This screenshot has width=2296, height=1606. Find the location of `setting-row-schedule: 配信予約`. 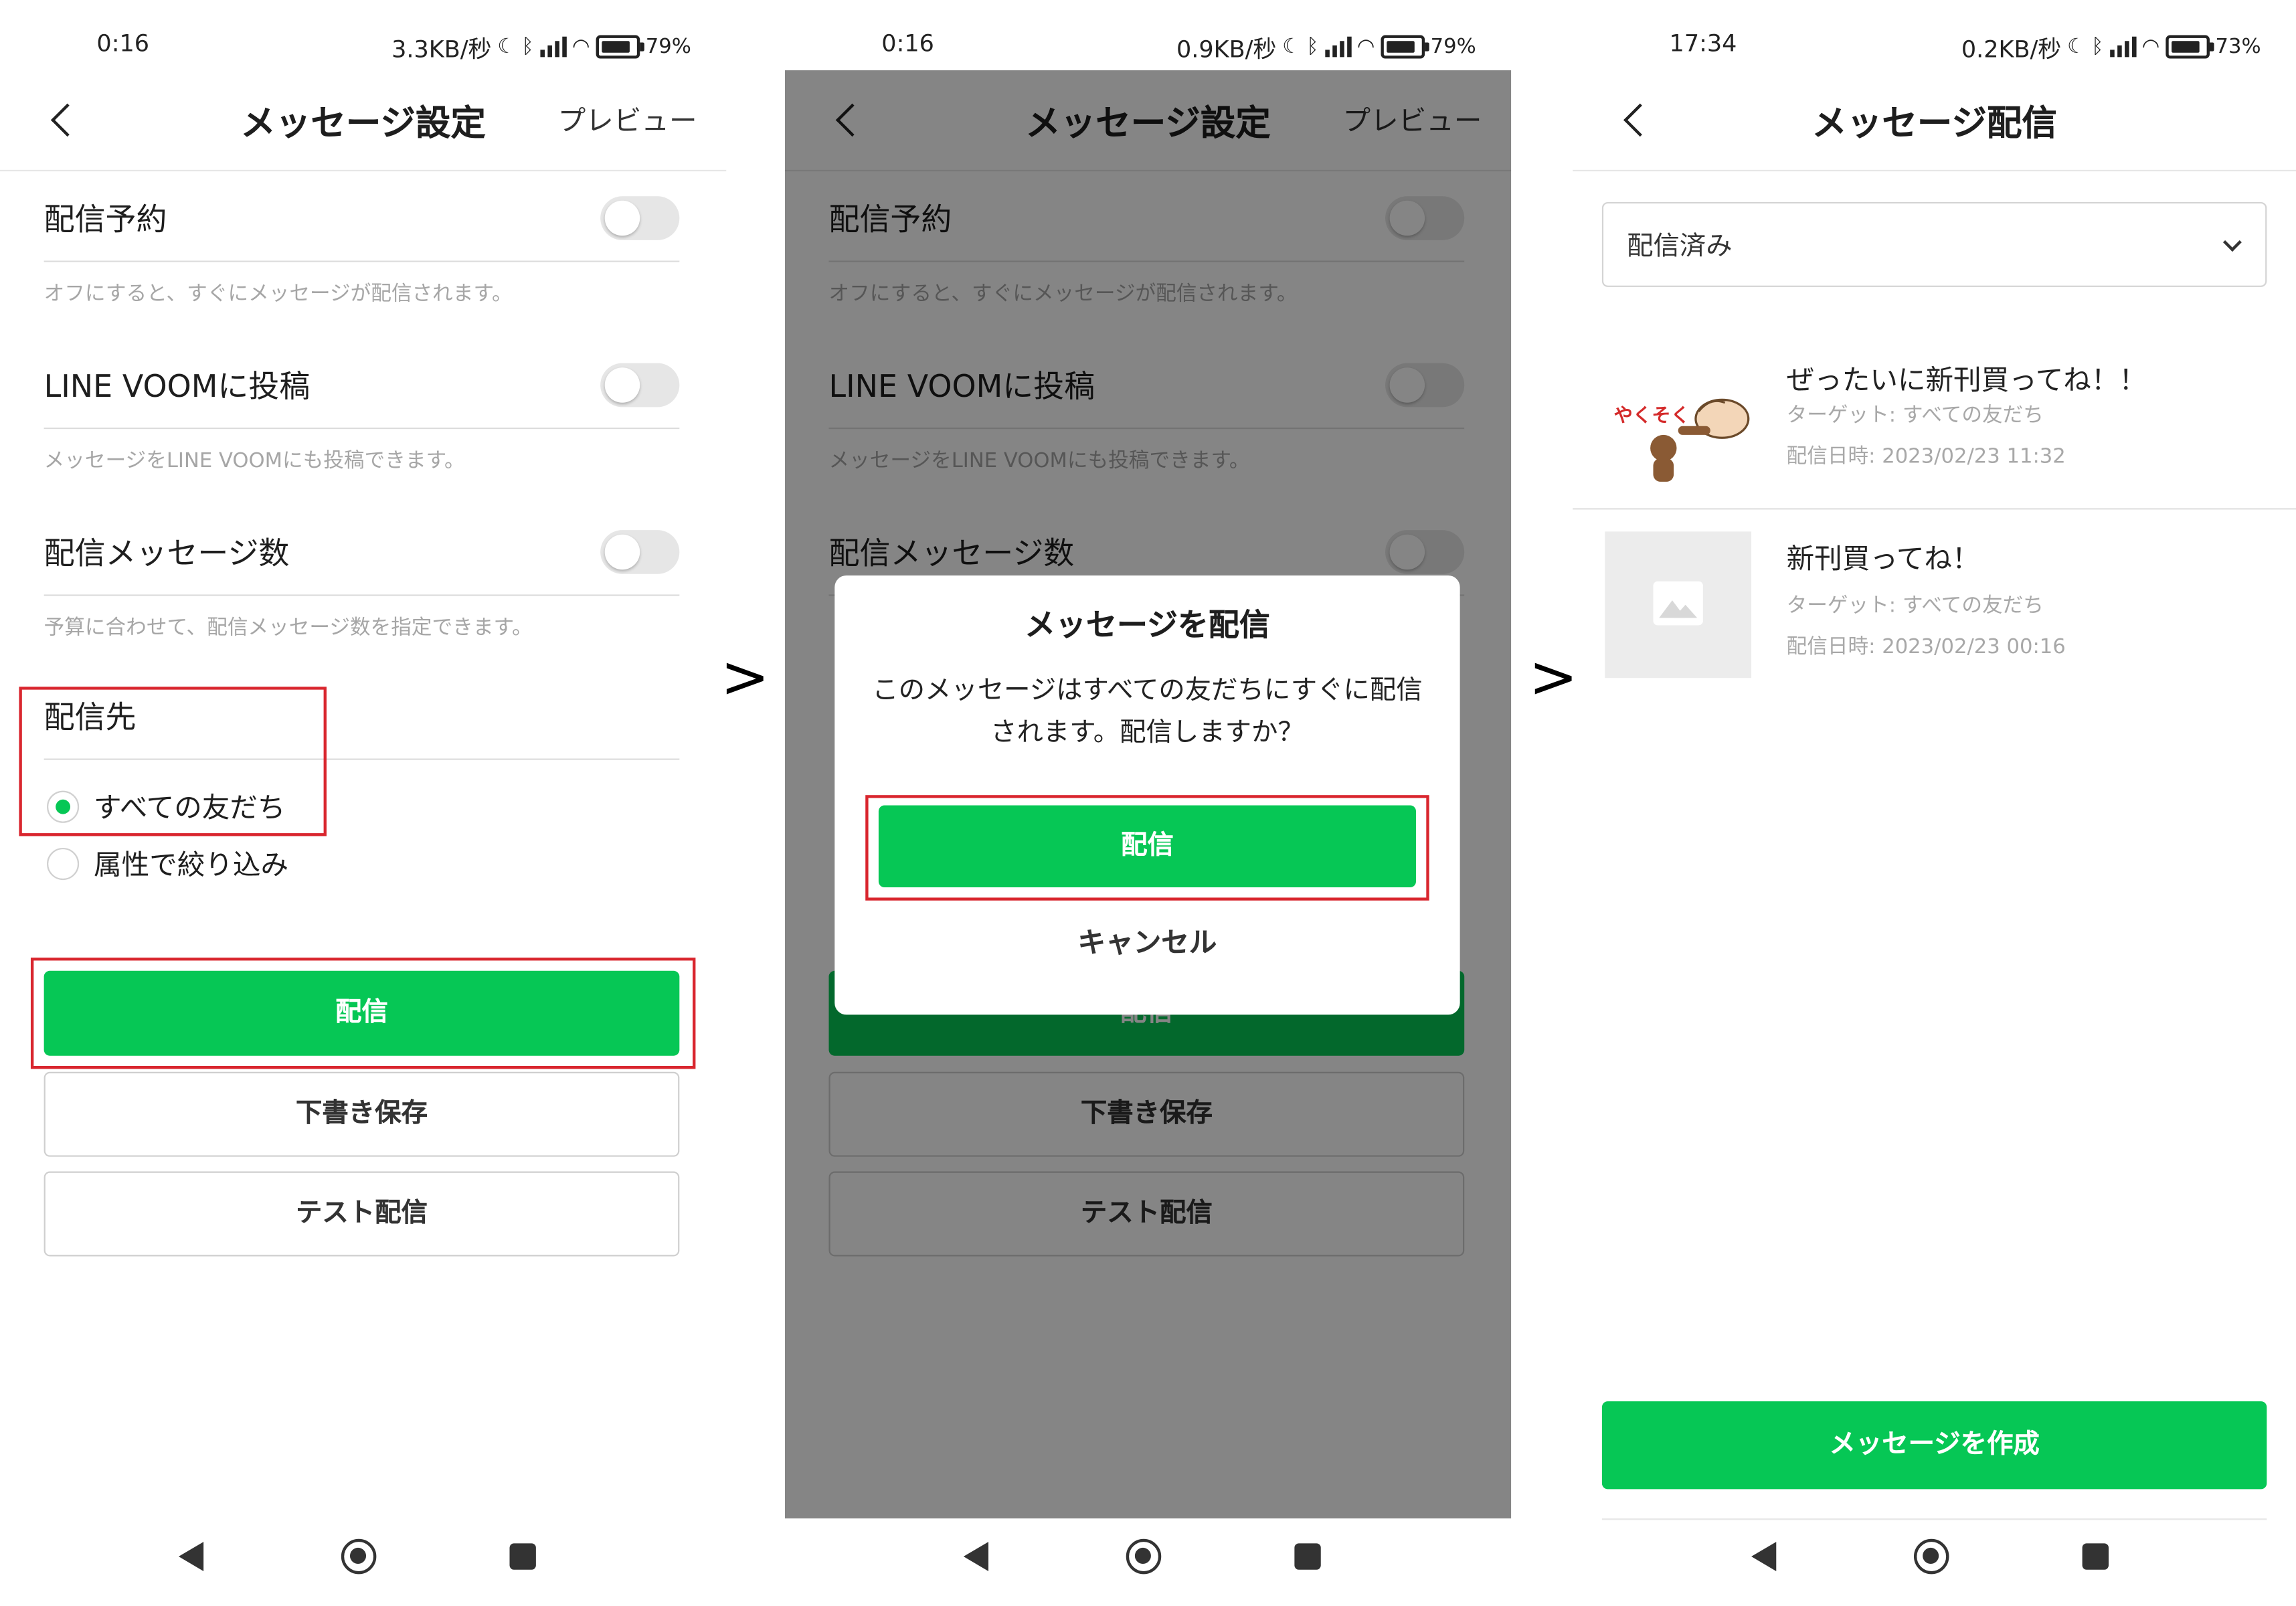

setting-row-schedule: 配信予約 is located at coordinates (361, 223).